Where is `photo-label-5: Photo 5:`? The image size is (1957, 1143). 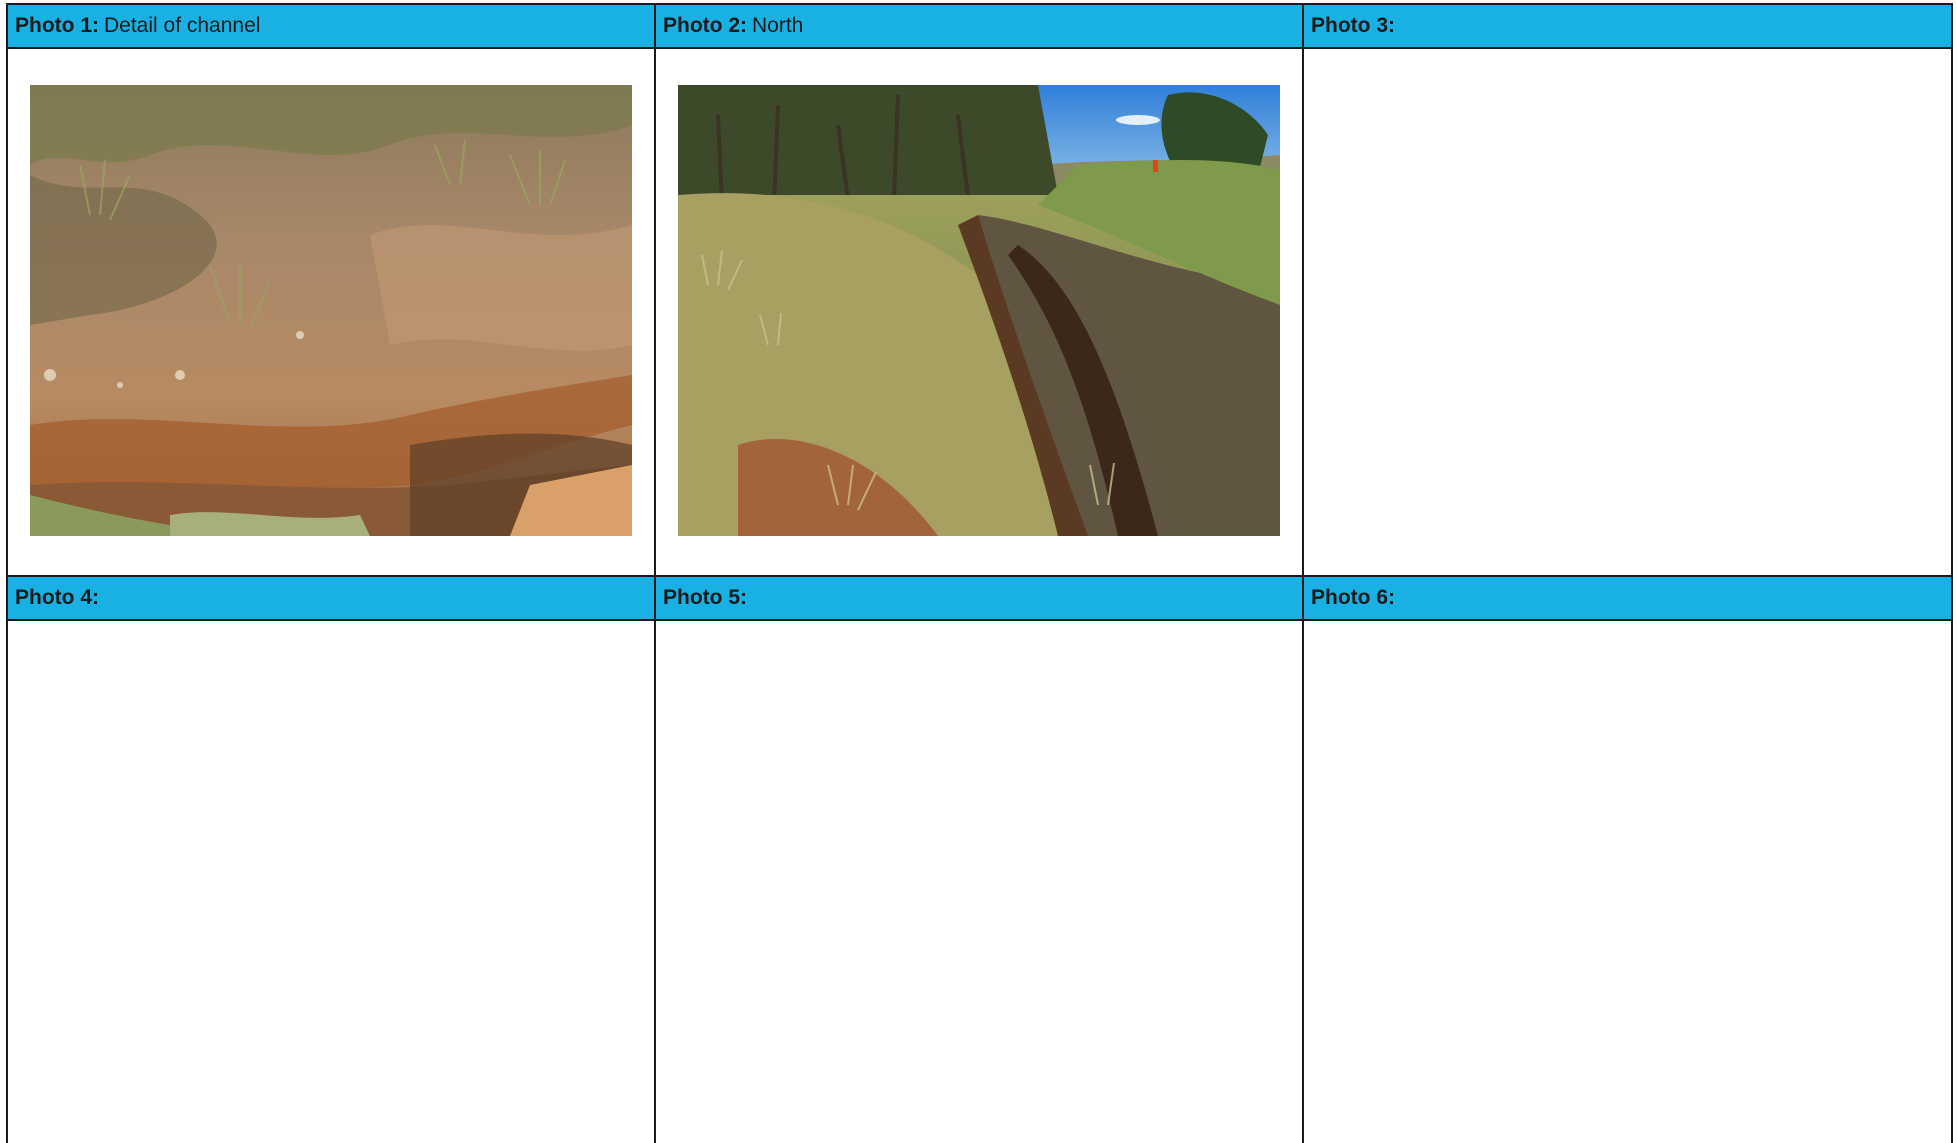
photo-label-5: Photo 5: is located at coordinates (705, 597).